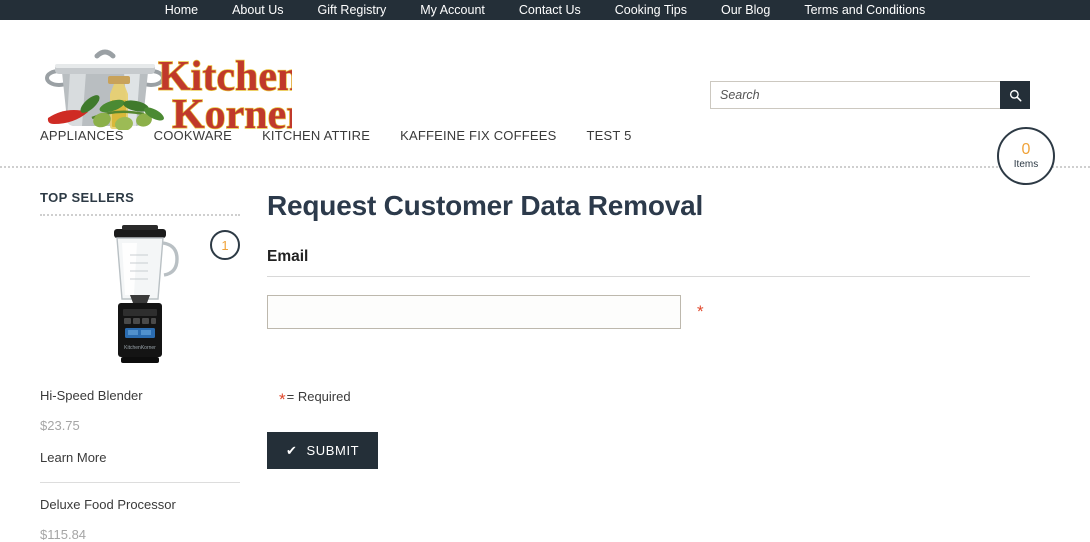 The width and height of the screenshot is (1090, 542). Describe the element at coordinates (140, 395) in the screenshot. I see `product-name: Hi-Speed Blender` at that location.